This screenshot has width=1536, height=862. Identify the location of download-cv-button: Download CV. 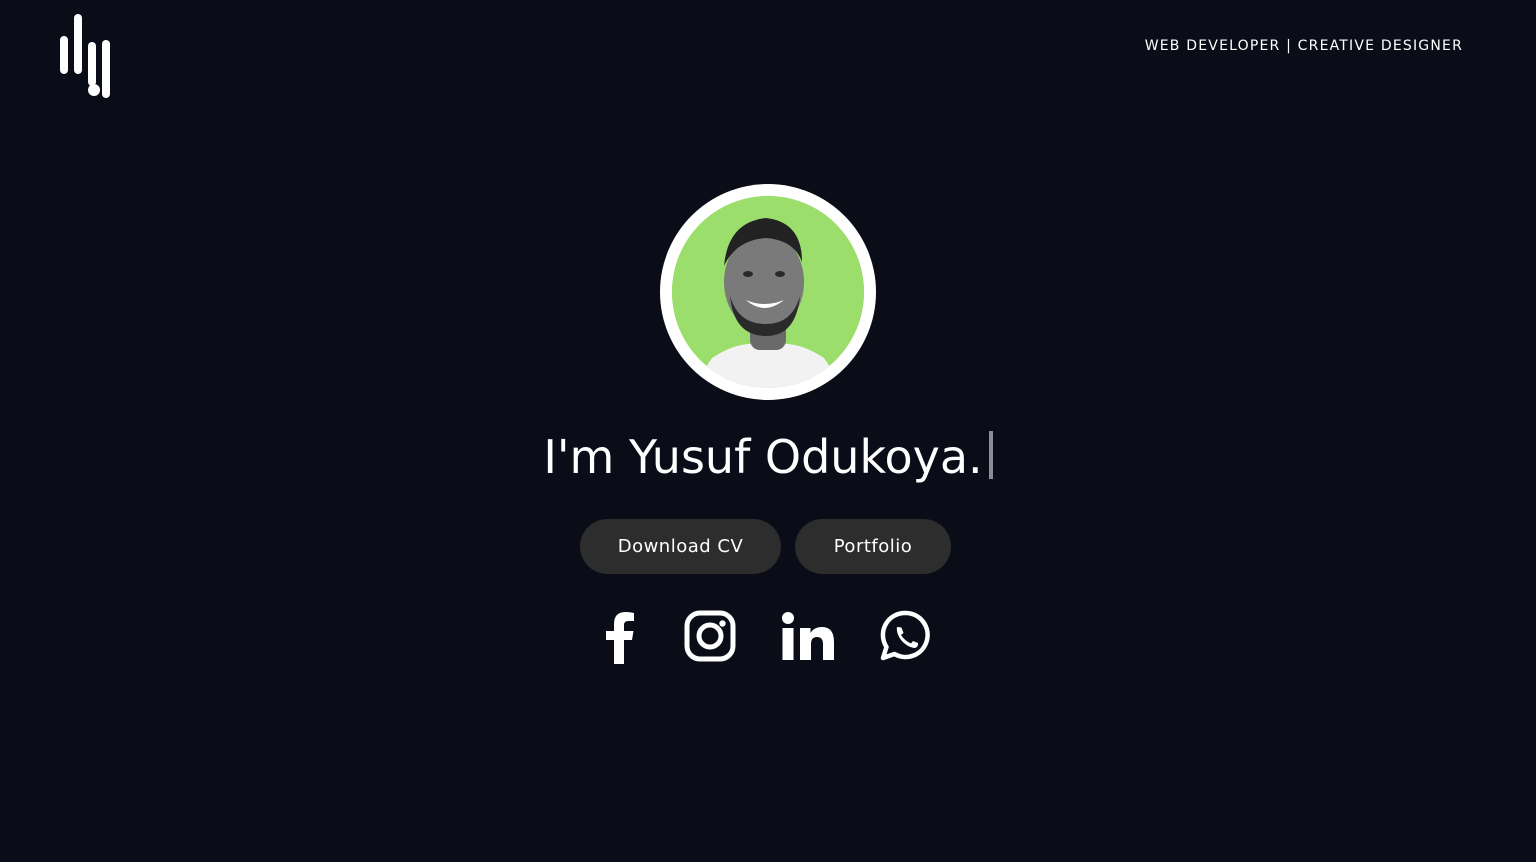
(680, 546).